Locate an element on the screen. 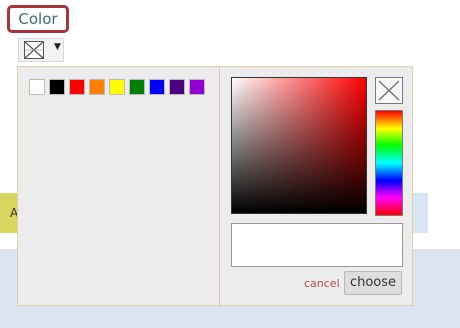 The width and height of the screenshot is (460, 328). preset-swatch-yellow is located at coordinates (117, 87).